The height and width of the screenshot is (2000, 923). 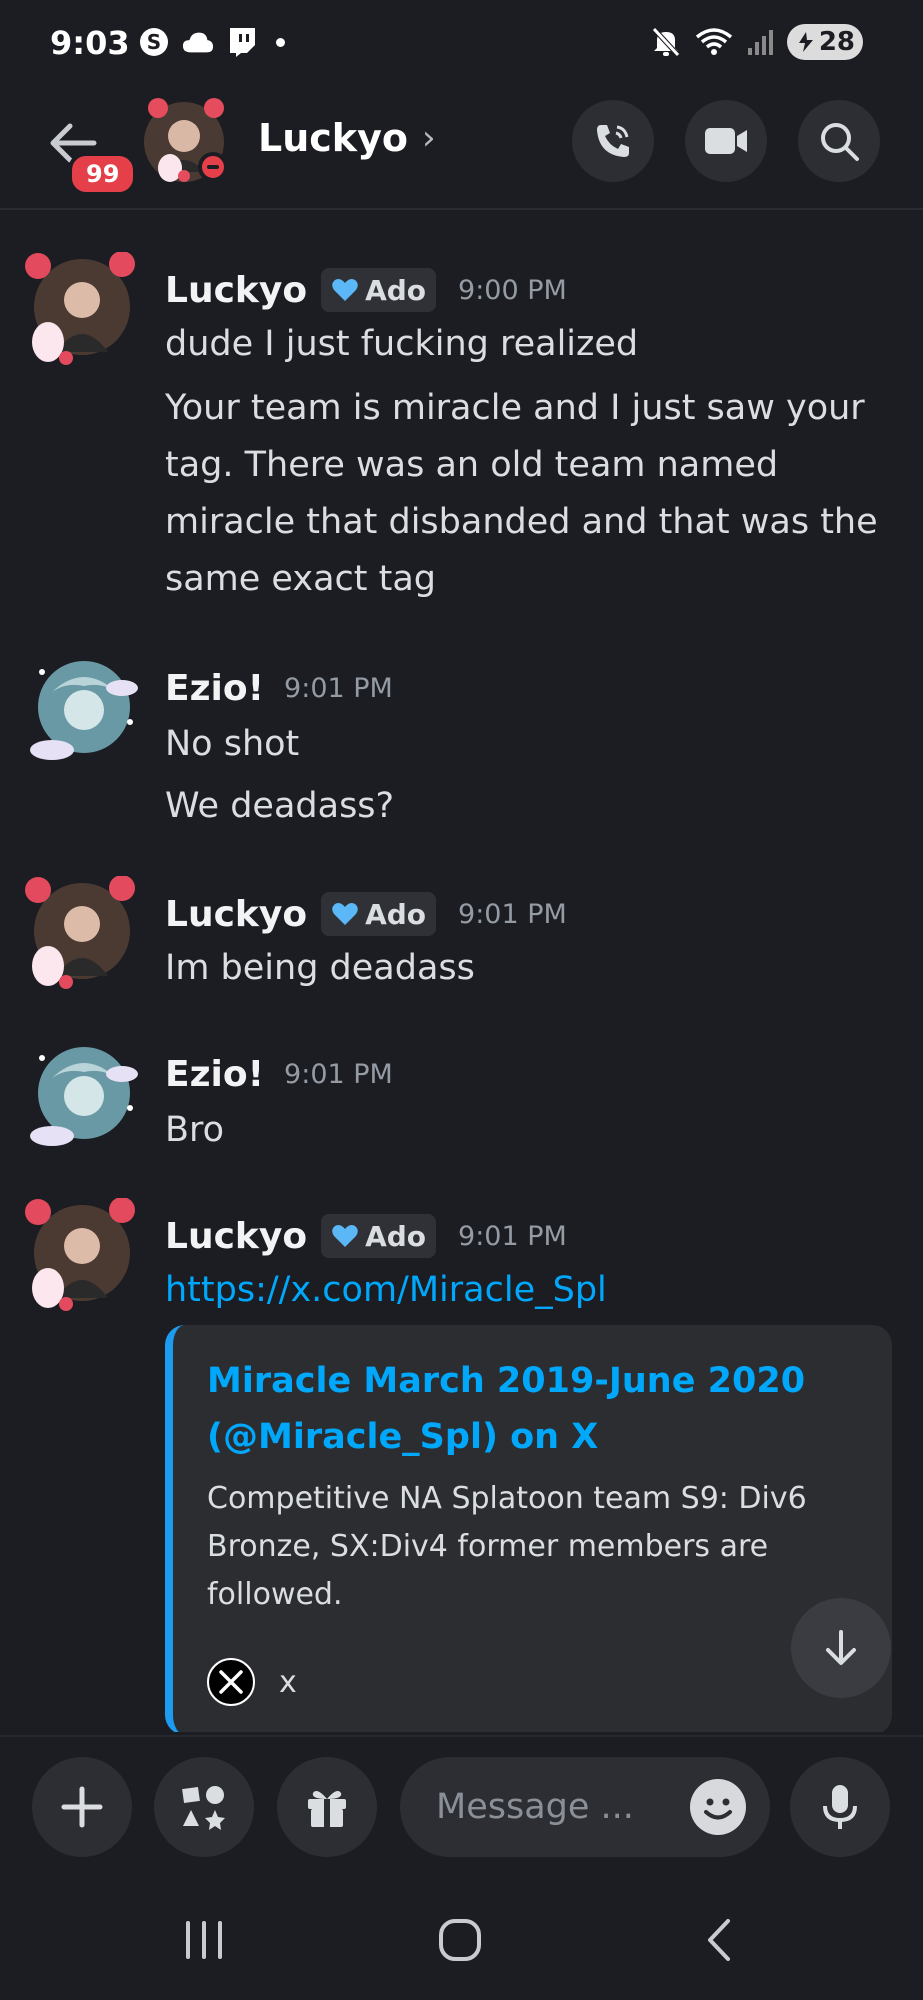 What do you see at coordinates (213, 167) in the screenshot?
I see `dnd-status-icon` at bounding box center [213, 167].